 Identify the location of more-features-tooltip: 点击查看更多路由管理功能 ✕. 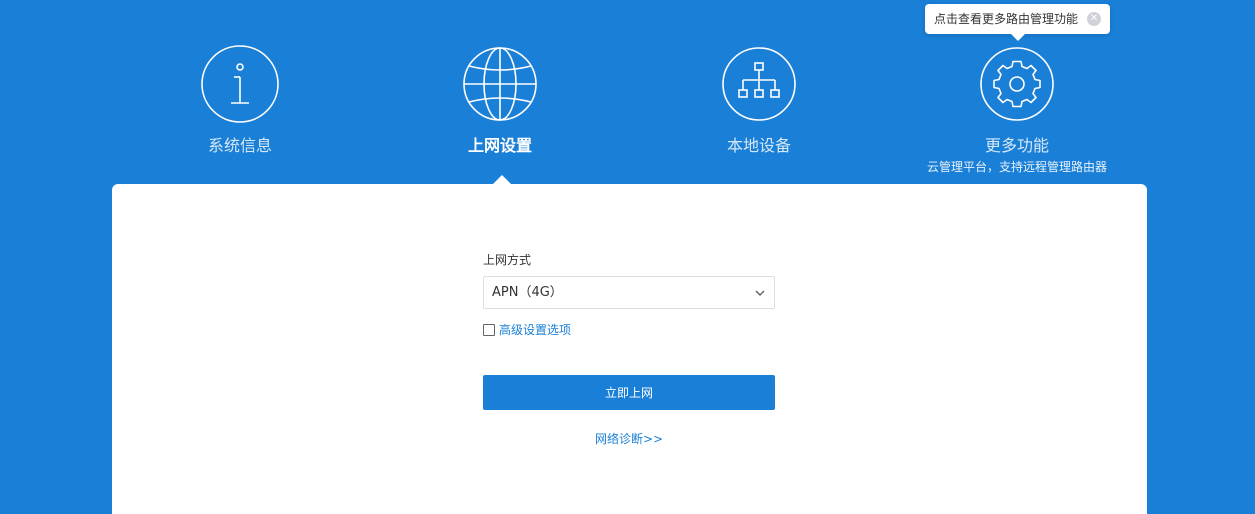
(1017, 22).